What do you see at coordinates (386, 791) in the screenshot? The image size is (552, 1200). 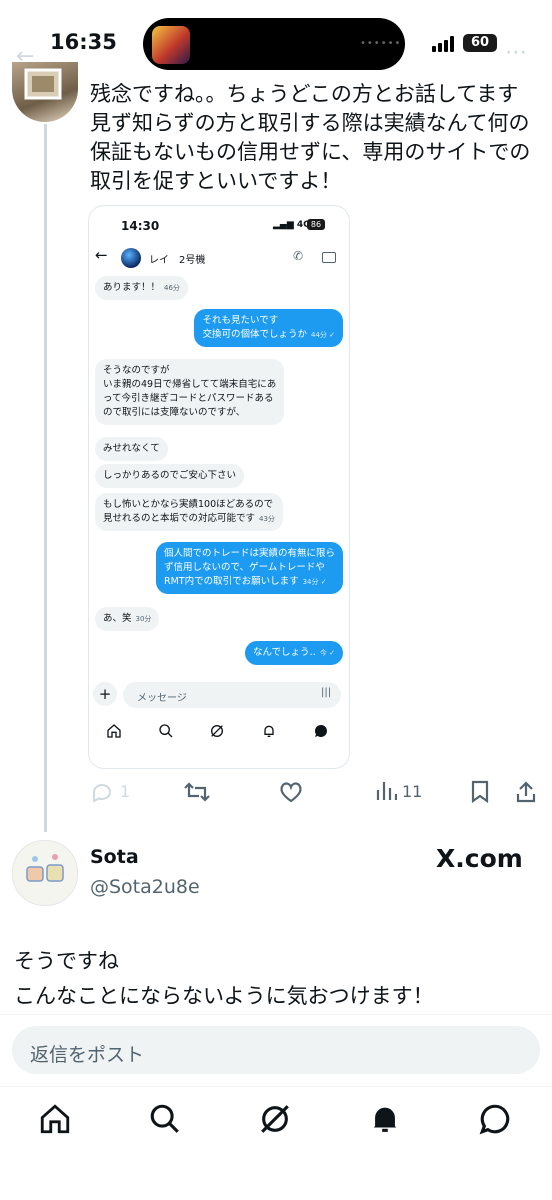 I see `views-icon` at bounding box center [386, 791].